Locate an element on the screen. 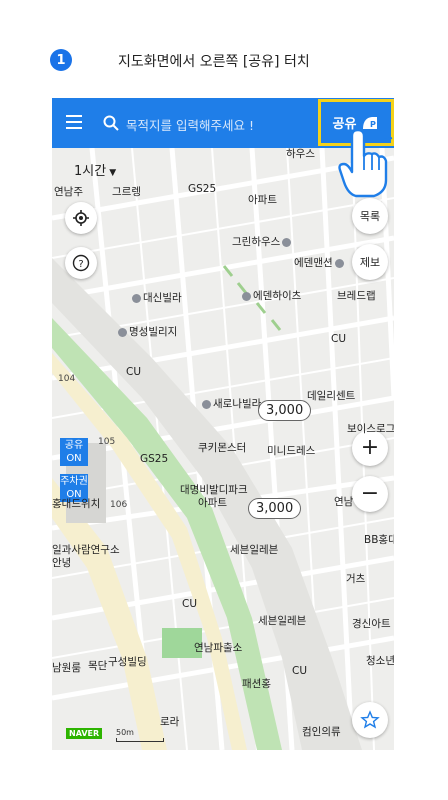  time-filter-select: 1시간 ▼ is located at coordinates (95, 169).